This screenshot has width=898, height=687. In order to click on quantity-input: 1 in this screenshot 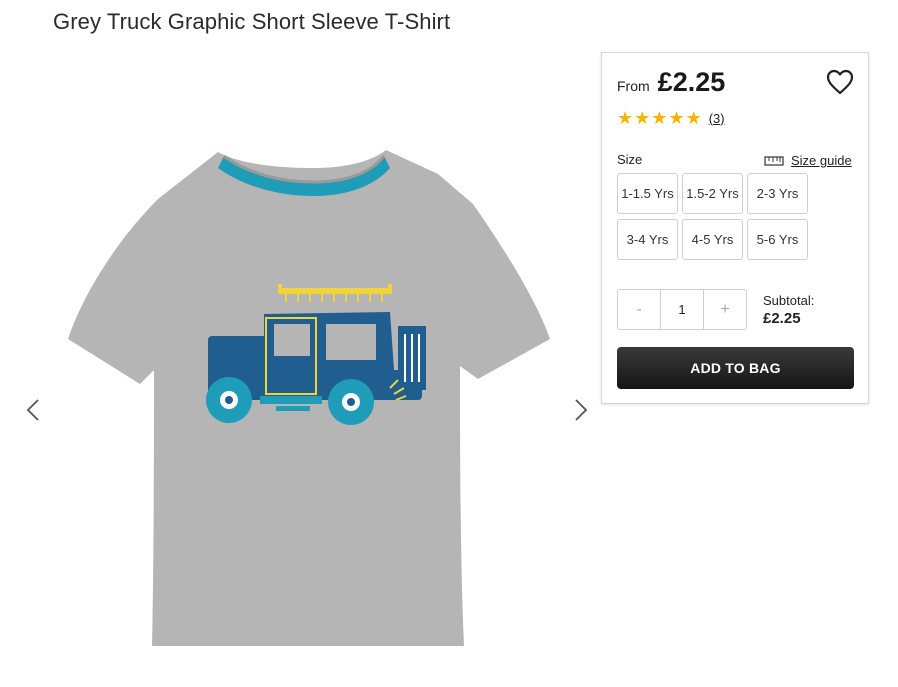, I will do `click(682, 309)`.